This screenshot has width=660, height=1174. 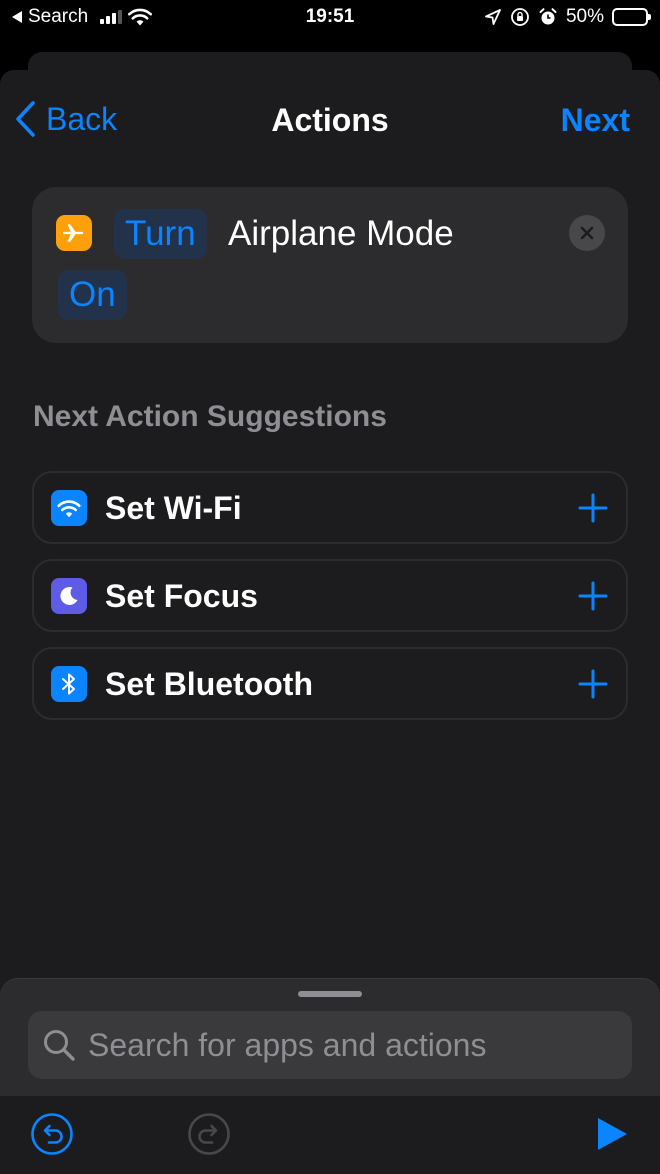 I want to click on bluetooth-icon, so click(x=69, y=684).